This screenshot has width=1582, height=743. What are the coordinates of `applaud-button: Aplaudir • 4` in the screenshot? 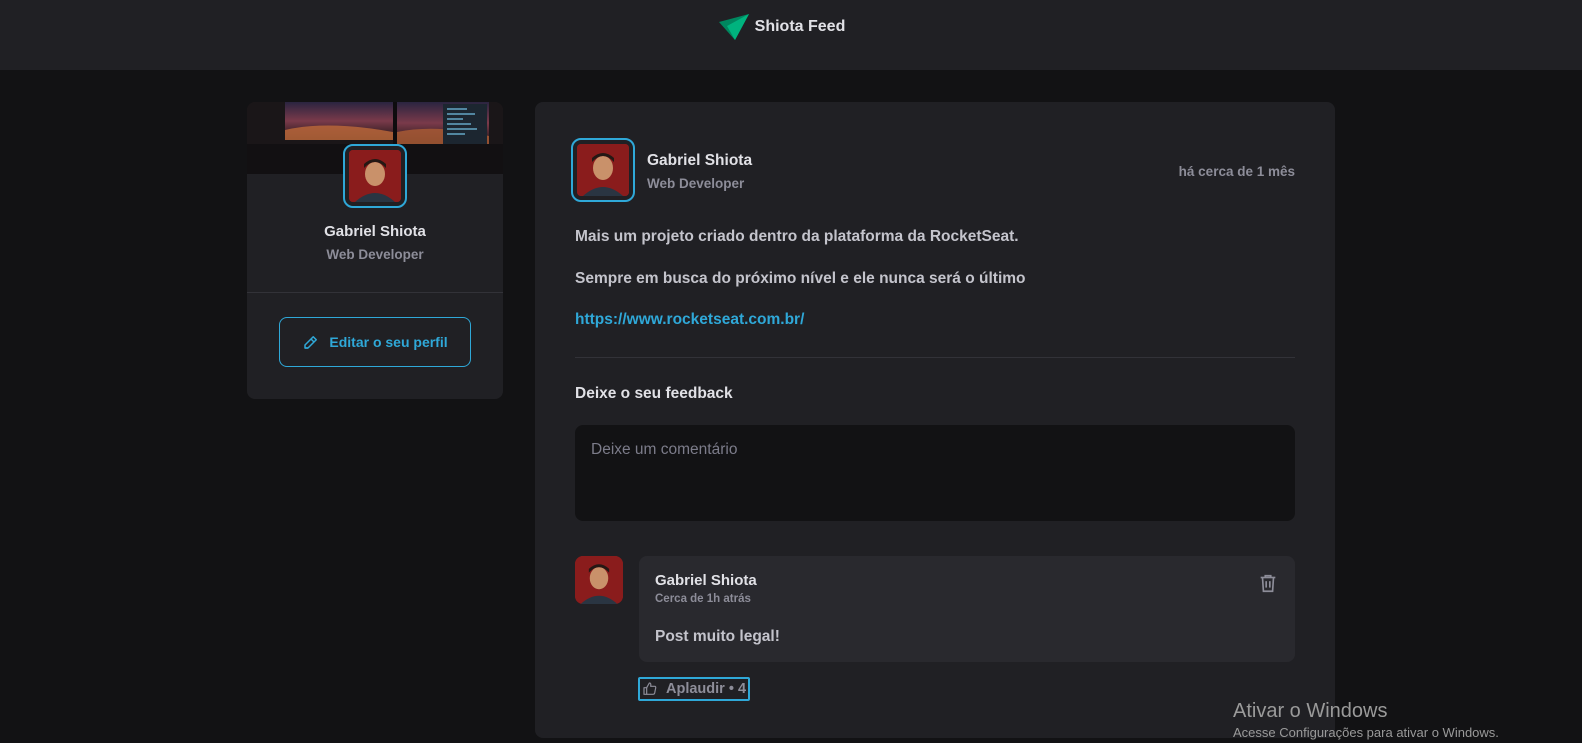 It's located at (694, 689).